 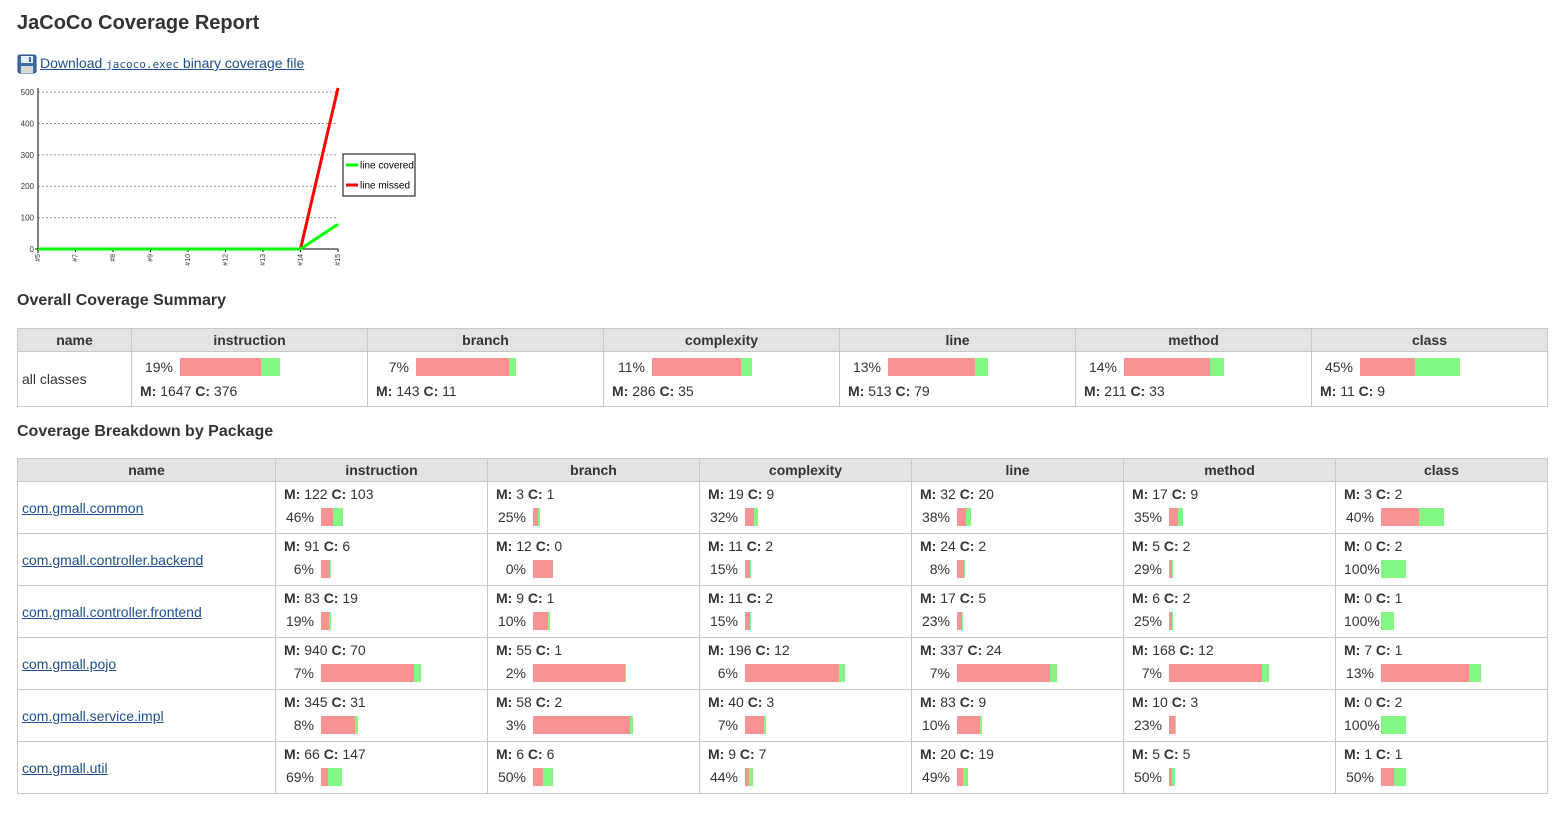 I want to click on missed-covered-counts: M: 0 C: 1, so click(x=1373, y=598).